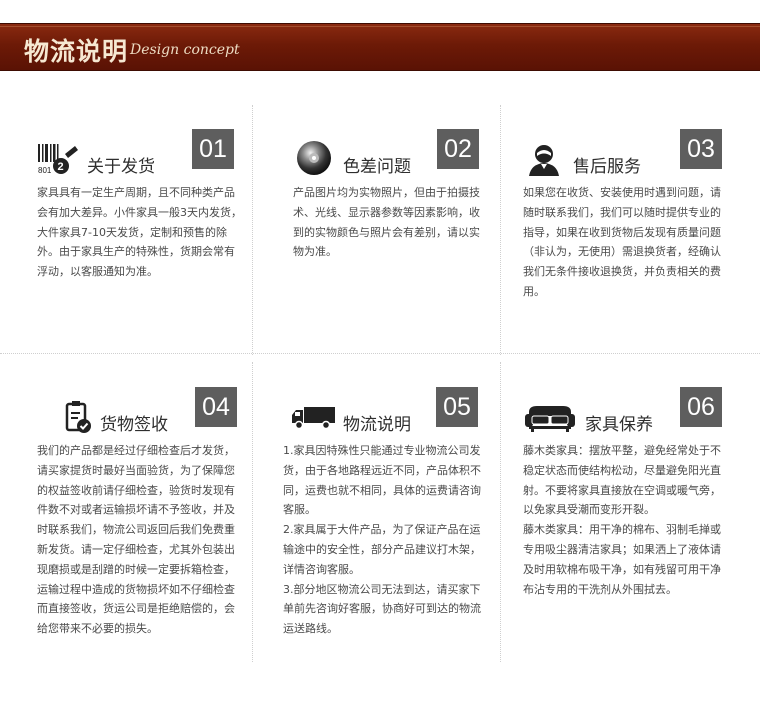 This screenshot has height=719, width=760. Describe the element at coordinates (377, 425) in the screenshot. I see `card-title: 物流说明` at that location.